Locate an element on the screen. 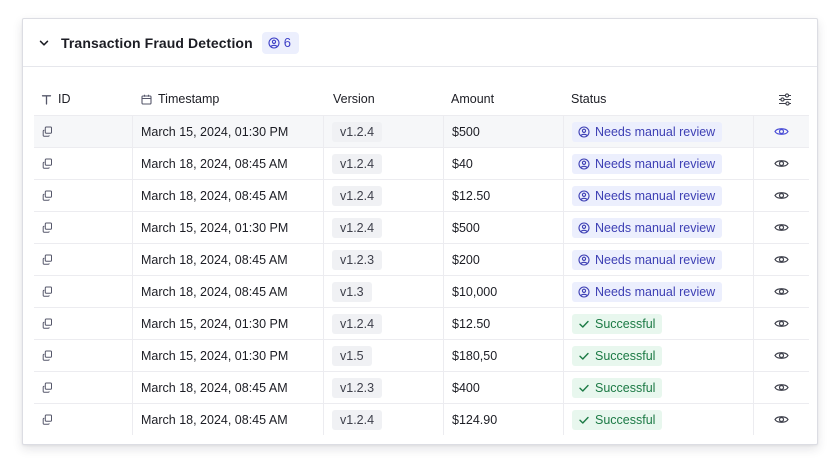 This screenshot has width=840, height=469. amount-cell: $12.50 is located at coordinates (504, 195).